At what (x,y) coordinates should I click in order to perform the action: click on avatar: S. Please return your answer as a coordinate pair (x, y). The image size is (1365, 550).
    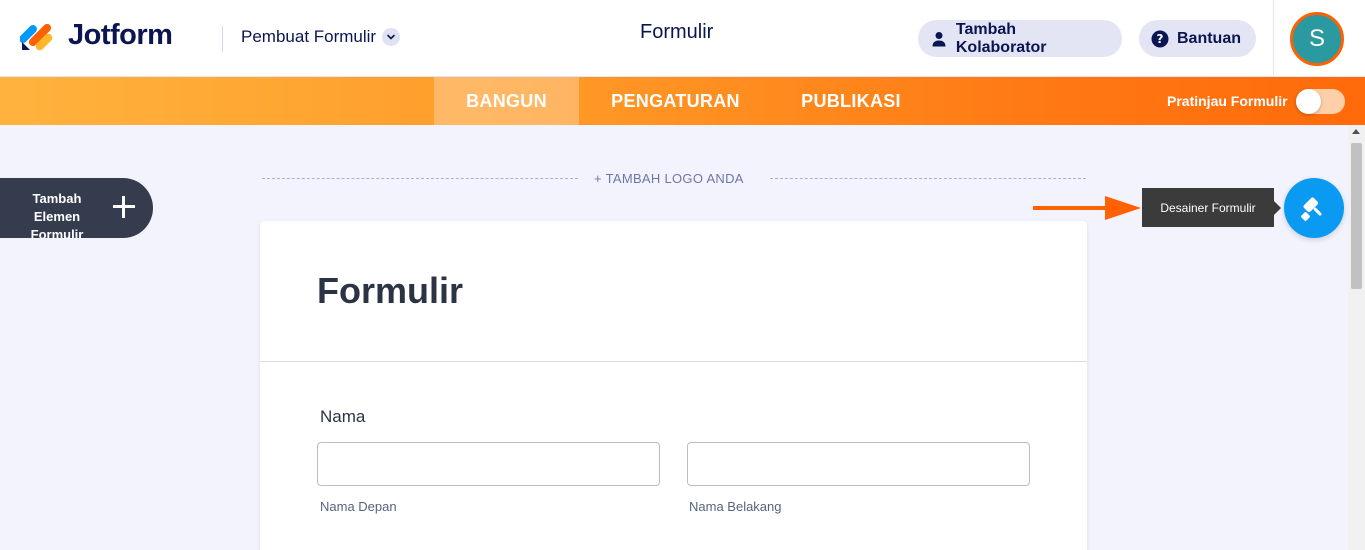
    Looking at the image, I should click on (1317, 39).